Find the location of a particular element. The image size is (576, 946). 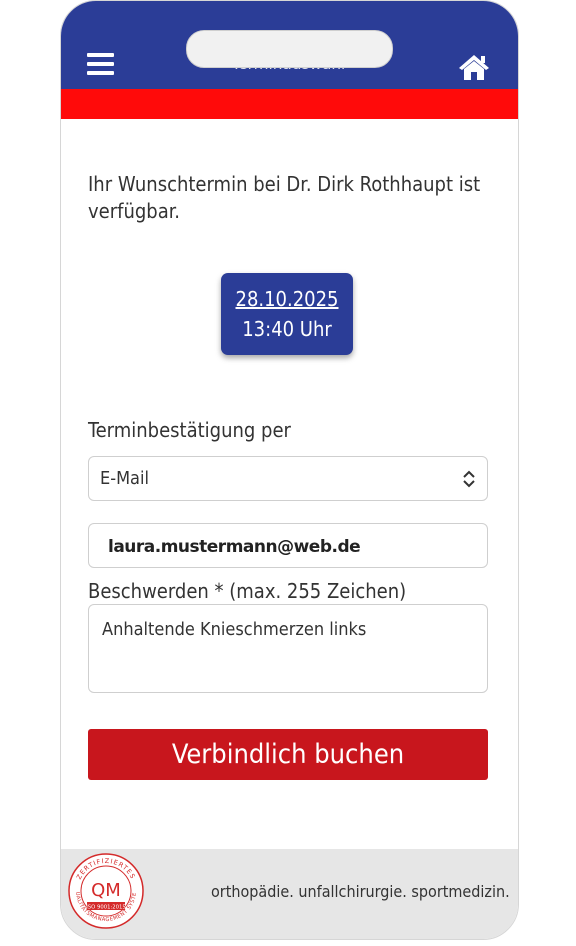

appointment-badge: 28.10.2025 13:40 Uhr is located at coordinates (287, 314).